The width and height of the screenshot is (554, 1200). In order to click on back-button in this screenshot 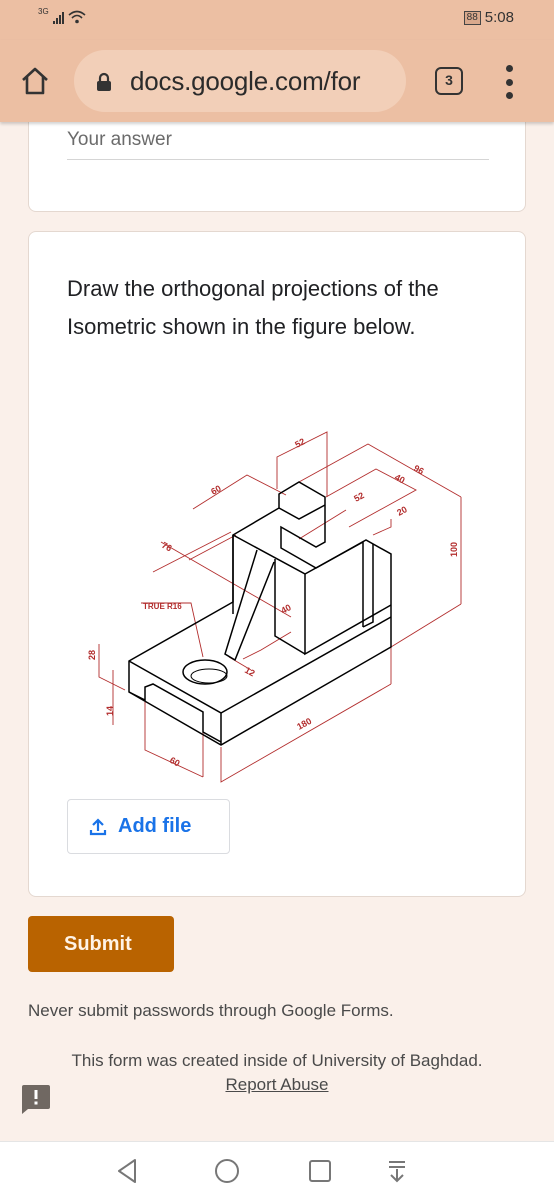, I will do `click(127, 1171)`.